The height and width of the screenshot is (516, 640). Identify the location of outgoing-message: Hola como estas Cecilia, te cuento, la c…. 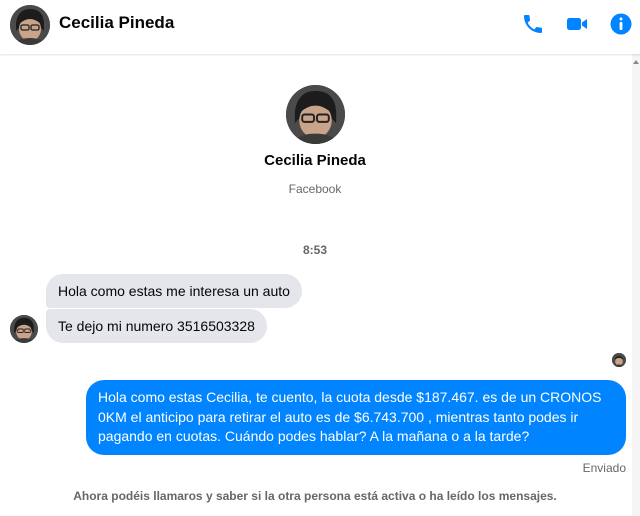
(356, 417).